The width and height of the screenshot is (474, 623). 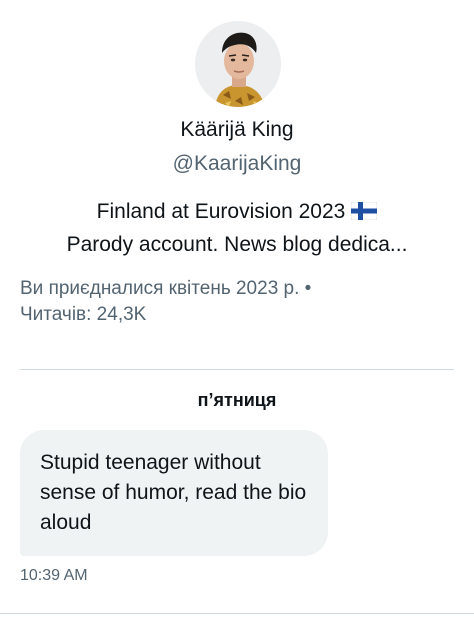 I want to click on message-timestamp: 10:39 AM, so click(x=54, y=575).